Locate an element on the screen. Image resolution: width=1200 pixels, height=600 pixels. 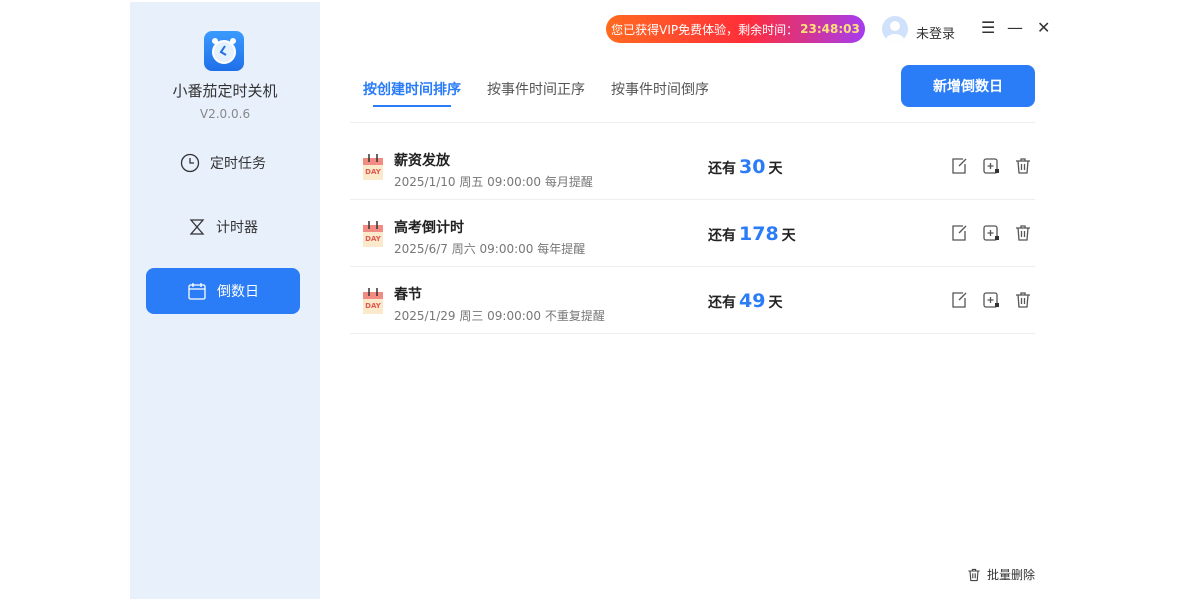
event-title: 薪资发放 is located at coordinates (422, 161).